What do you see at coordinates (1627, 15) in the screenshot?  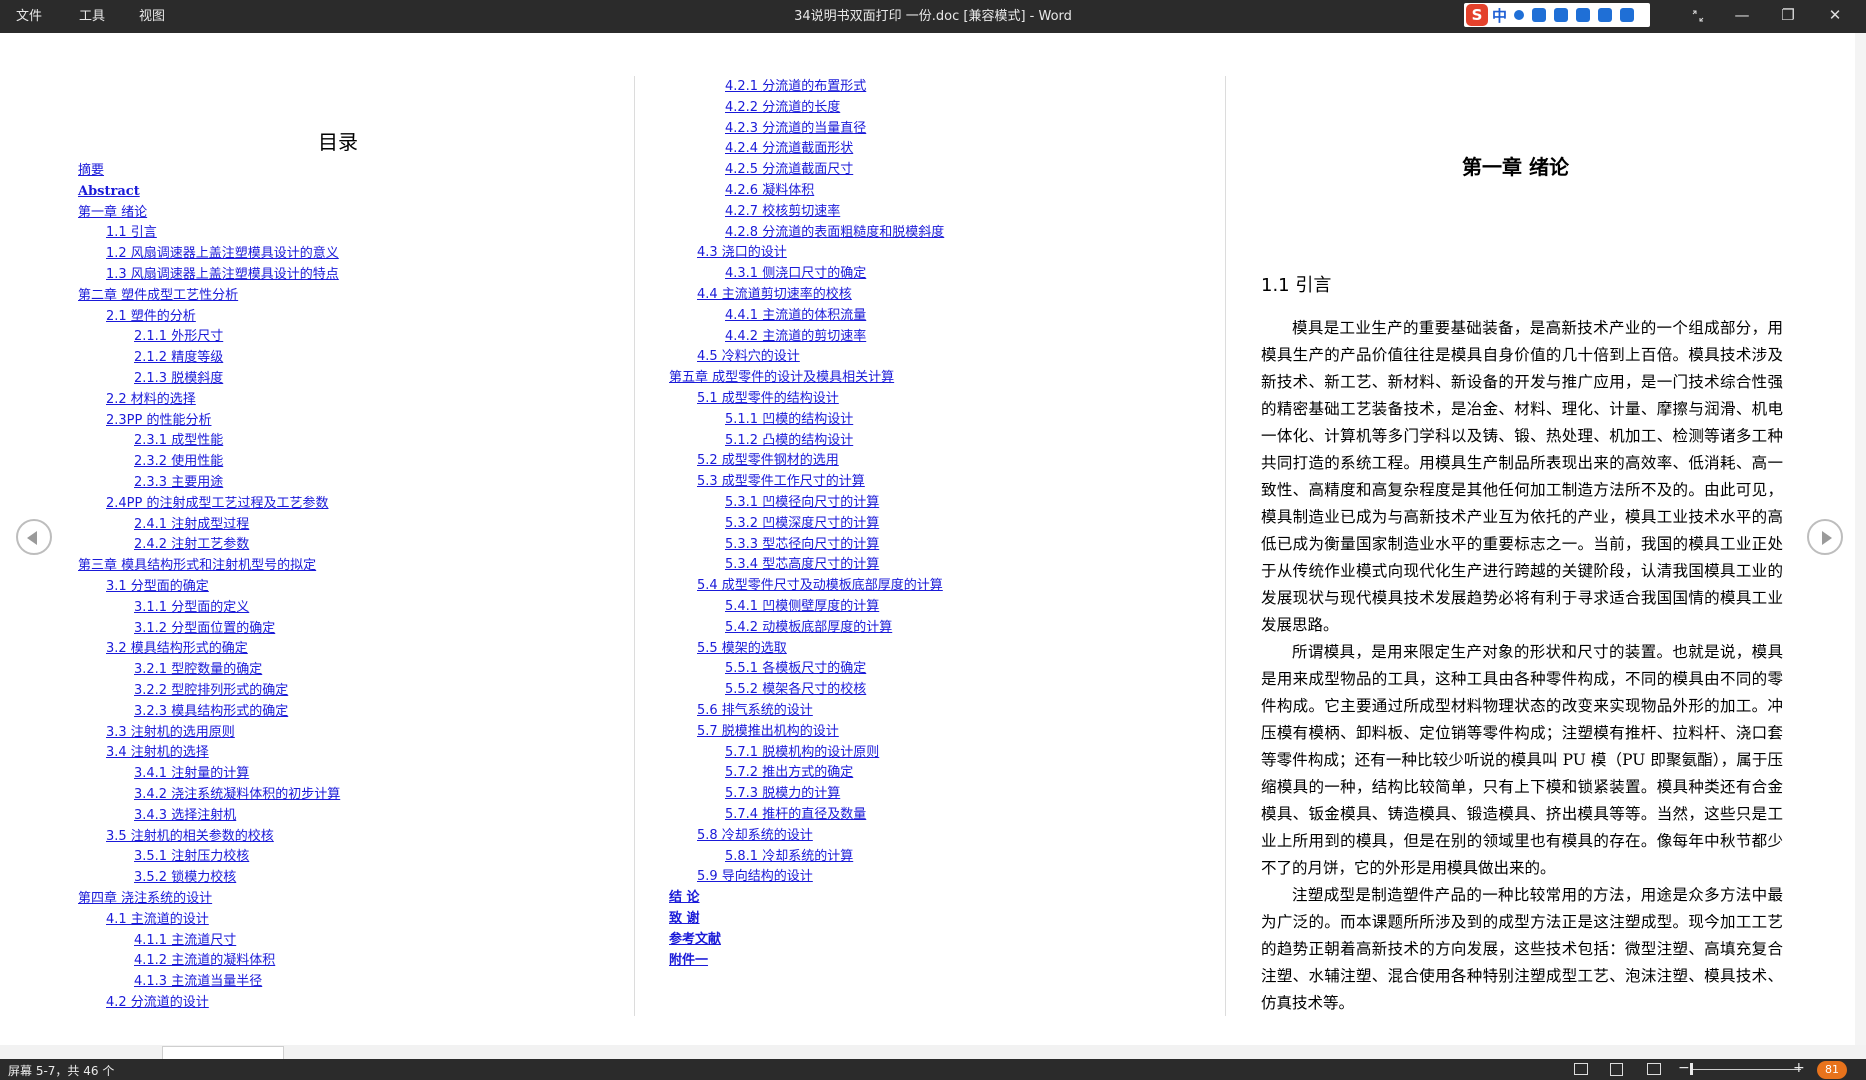 I see `wrench-icon` at bounding box center [1627, 15].